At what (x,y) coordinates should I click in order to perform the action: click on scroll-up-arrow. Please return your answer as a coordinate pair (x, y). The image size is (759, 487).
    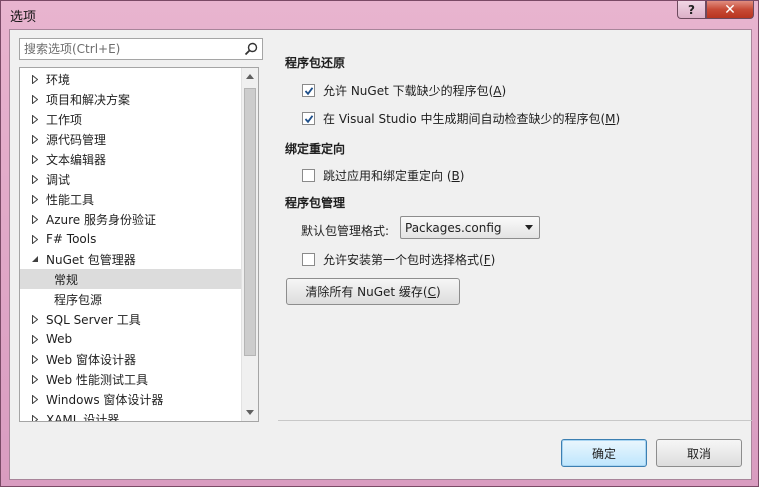
    Looking at the image, I should click on (250, 76).